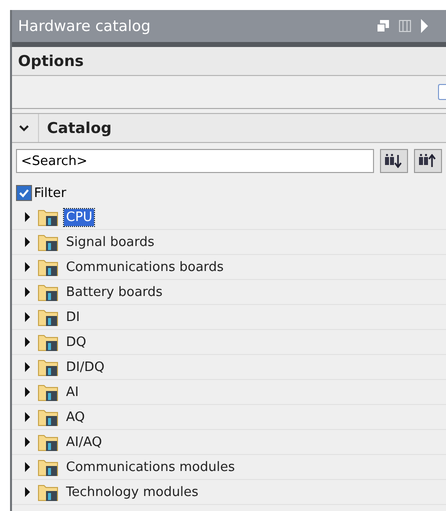  What do you see at coordinates (72, 392) in the screenshot?
I see `tree-item: AI` at bounding box center [72, 392].